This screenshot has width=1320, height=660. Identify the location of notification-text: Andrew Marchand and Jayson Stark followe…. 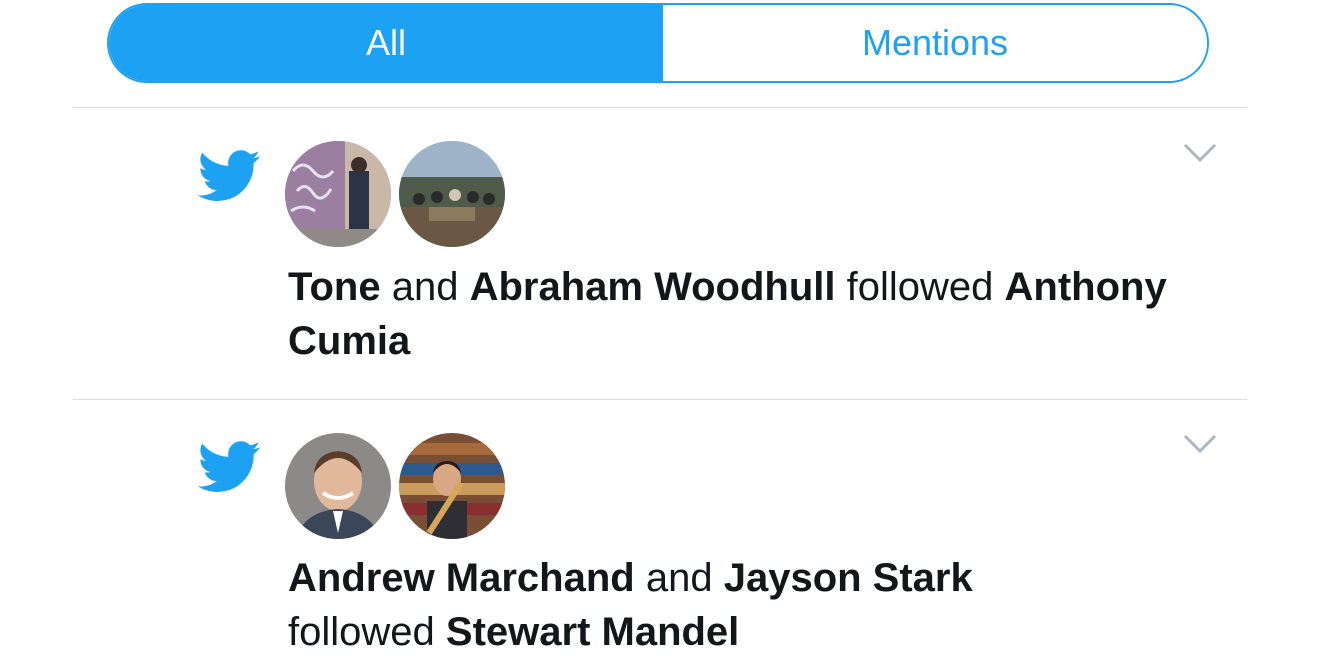
(738, 605).